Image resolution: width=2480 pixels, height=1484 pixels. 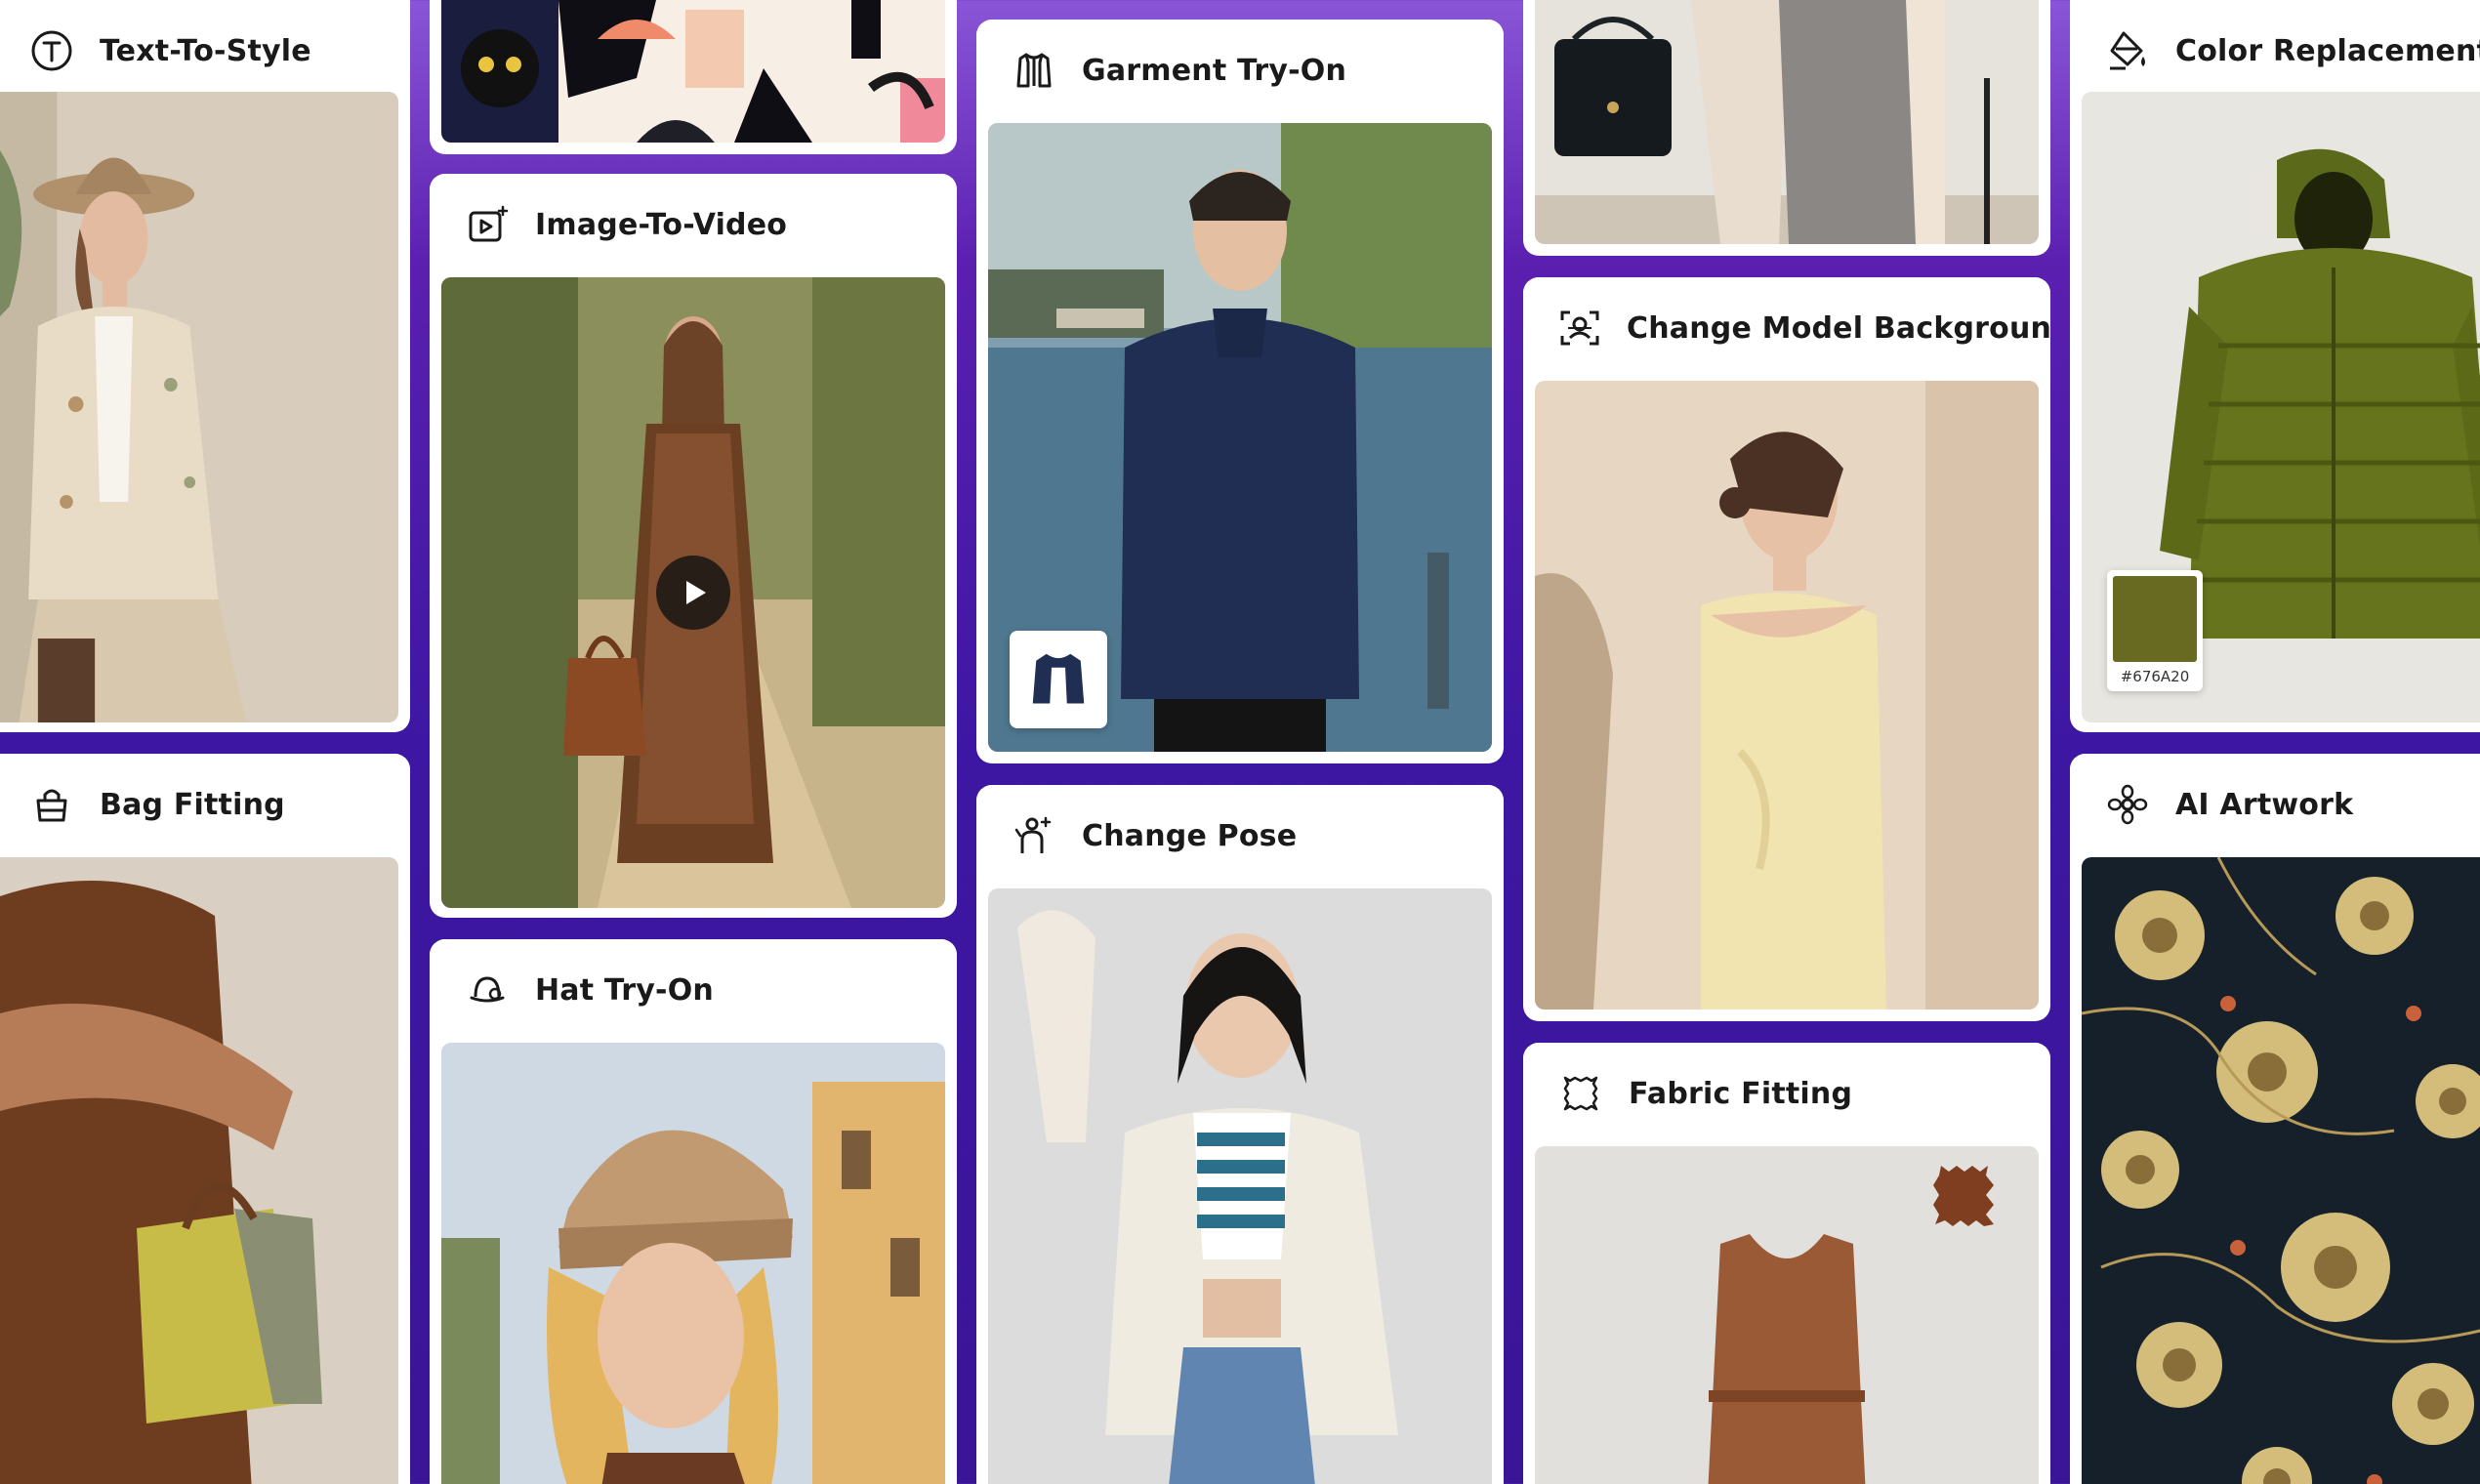 What do you see at coordinates (192, 805) in the screenshot?
I see `card-title: Bag Fitting` at bounding box center [192, 805].